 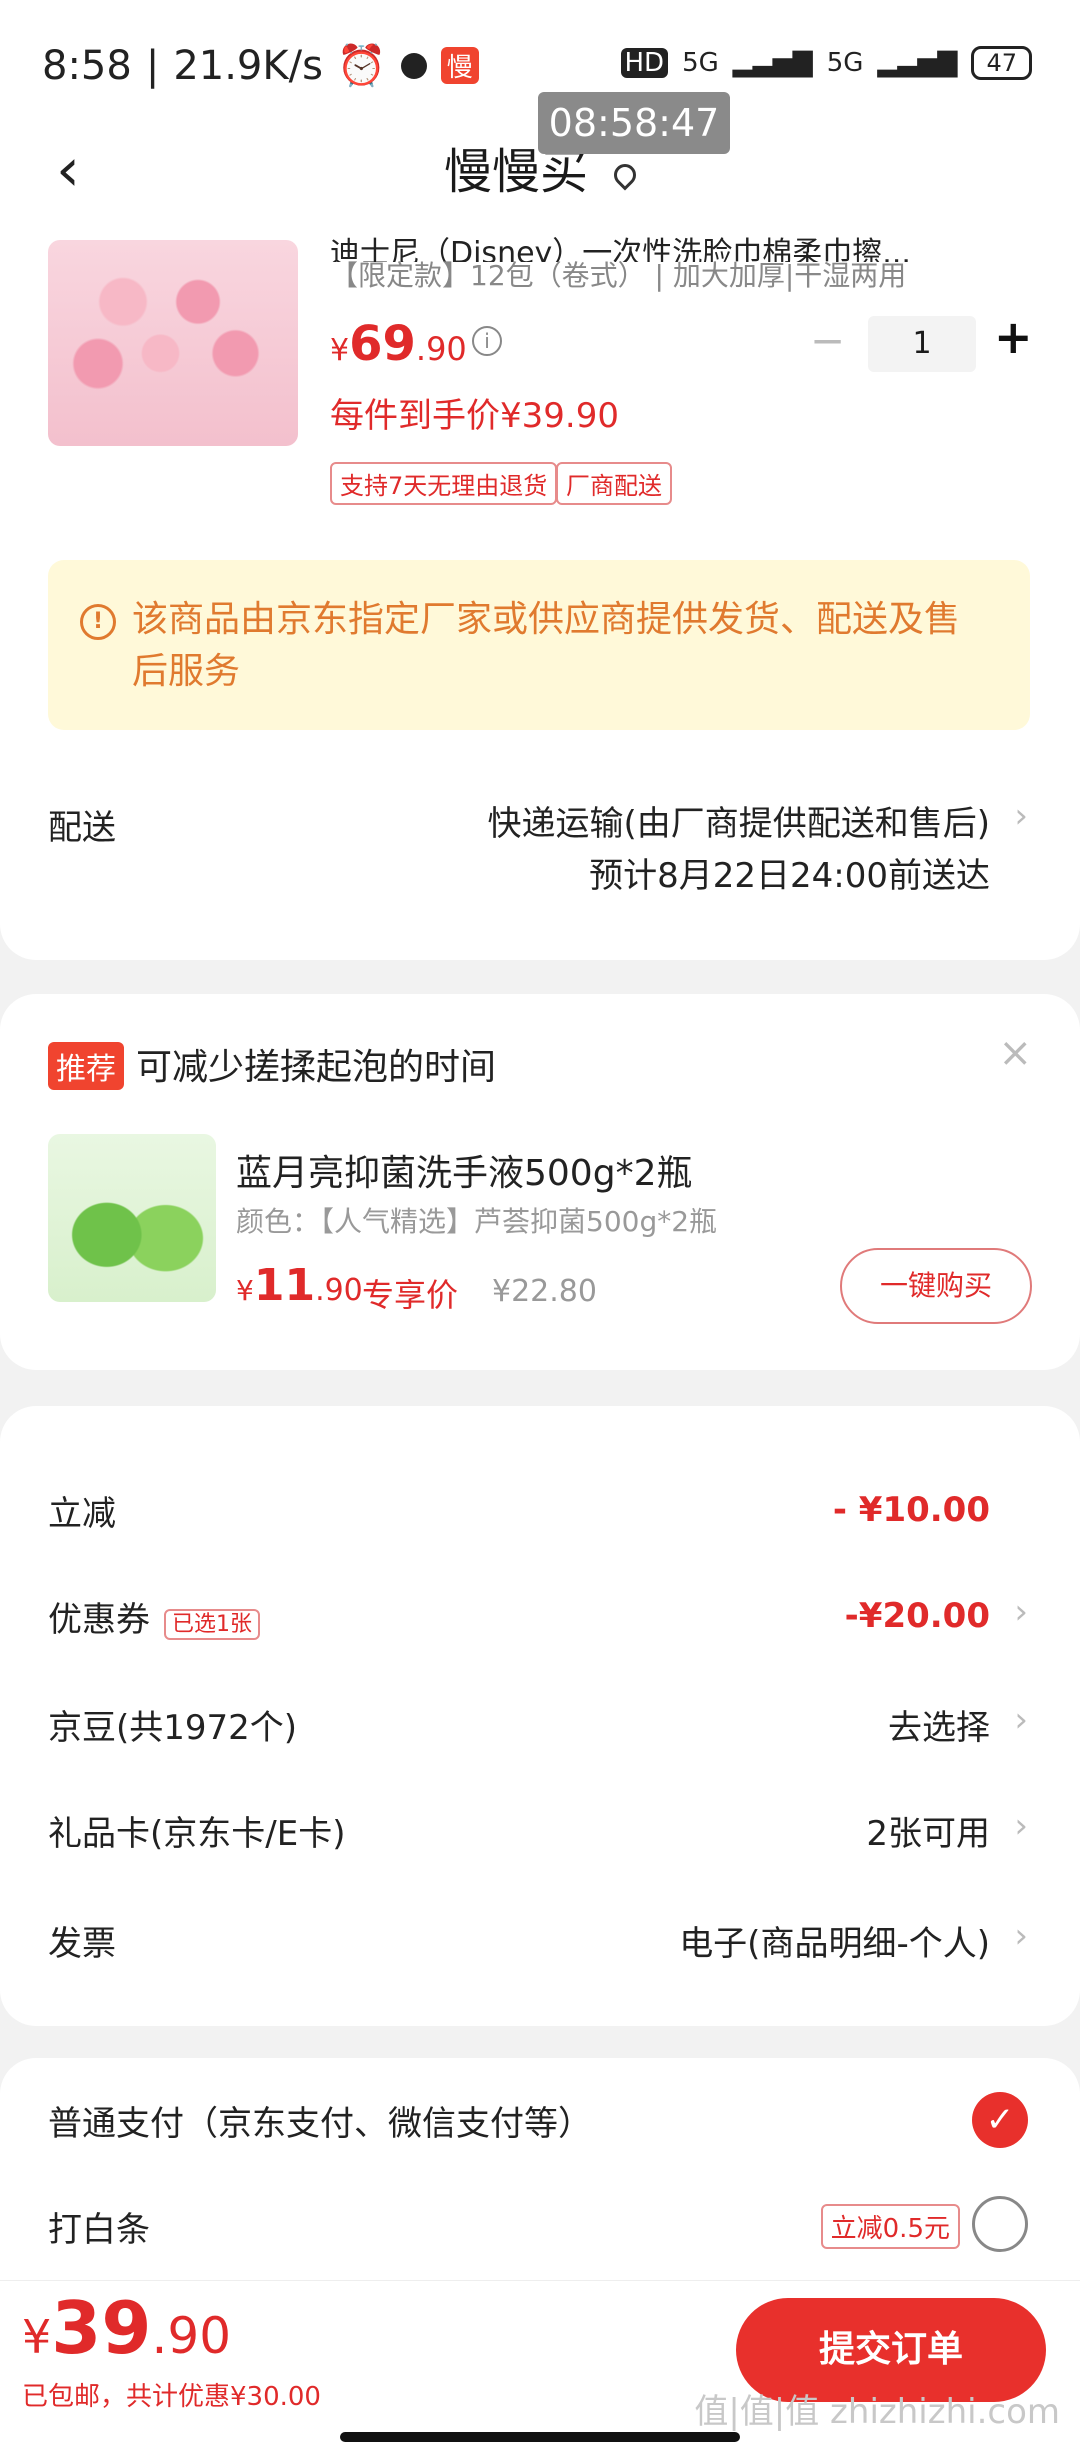 What do you see at coordinates (99, 2226) in the screenshot?
I see `baitiao-label: 打白条` at bounding box center [99, 2226].